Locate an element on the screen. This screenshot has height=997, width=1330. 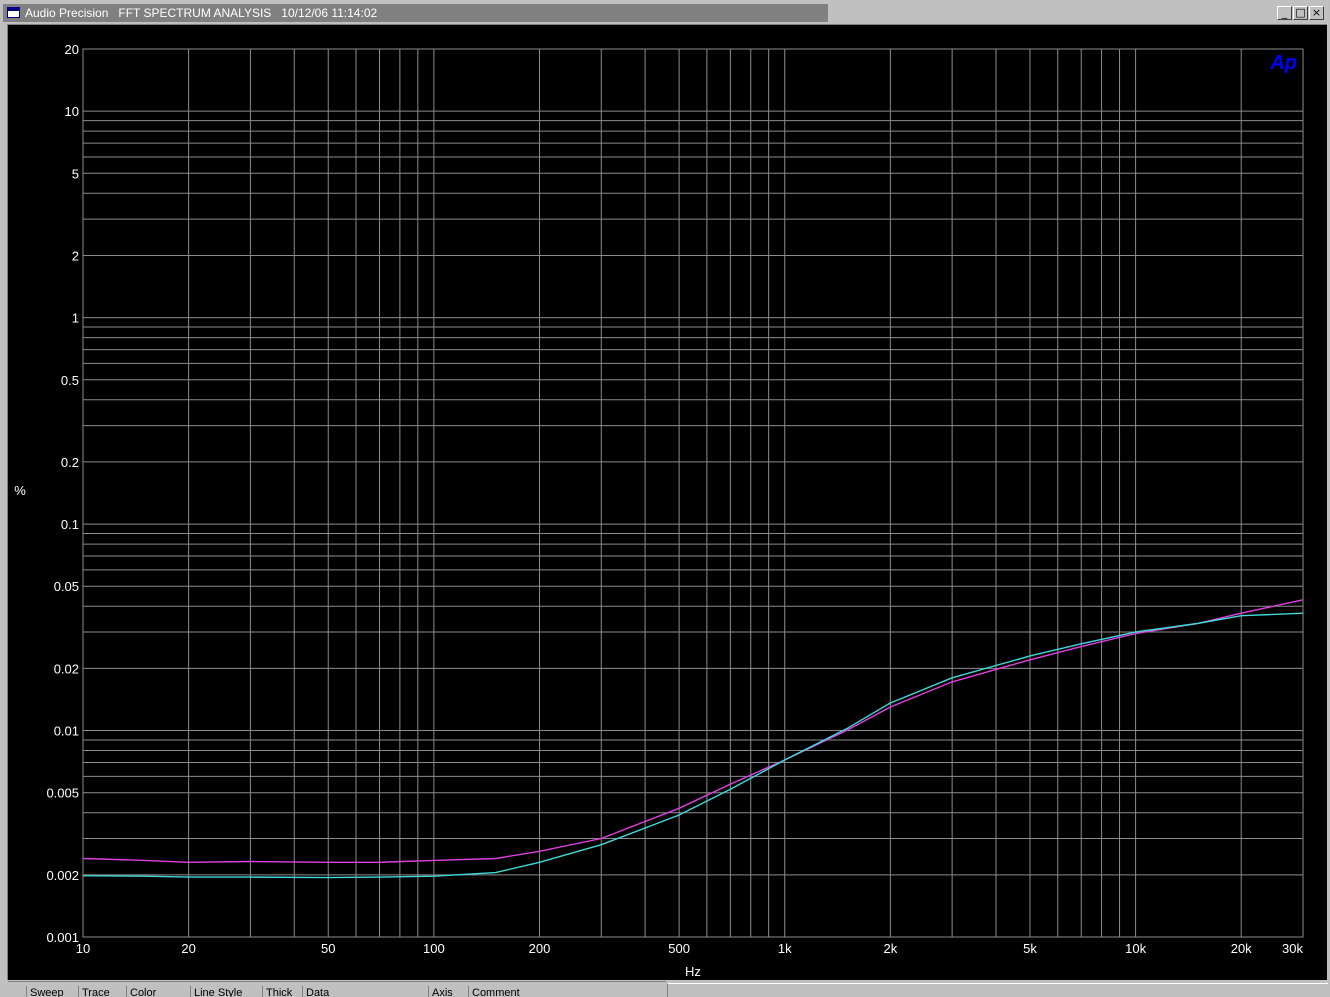
legend-col-sweep: Sweep is located at coordinates (52, 991).